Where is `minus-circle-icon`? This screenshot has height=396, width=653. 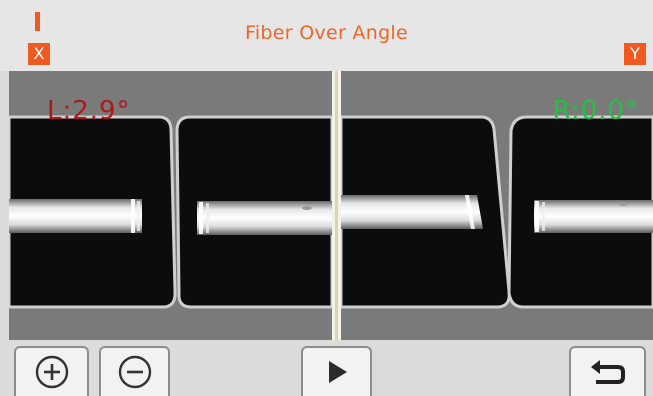
minus-circle-icon is located at coordinates (134, 372).